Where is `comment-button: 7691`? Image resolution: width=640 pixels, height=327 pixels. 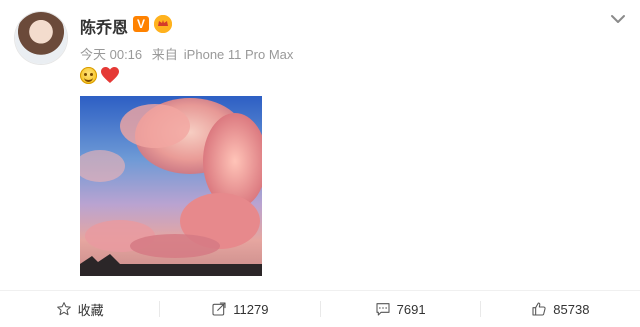 comment-button: 7691 is located at coordinates (400, 309).